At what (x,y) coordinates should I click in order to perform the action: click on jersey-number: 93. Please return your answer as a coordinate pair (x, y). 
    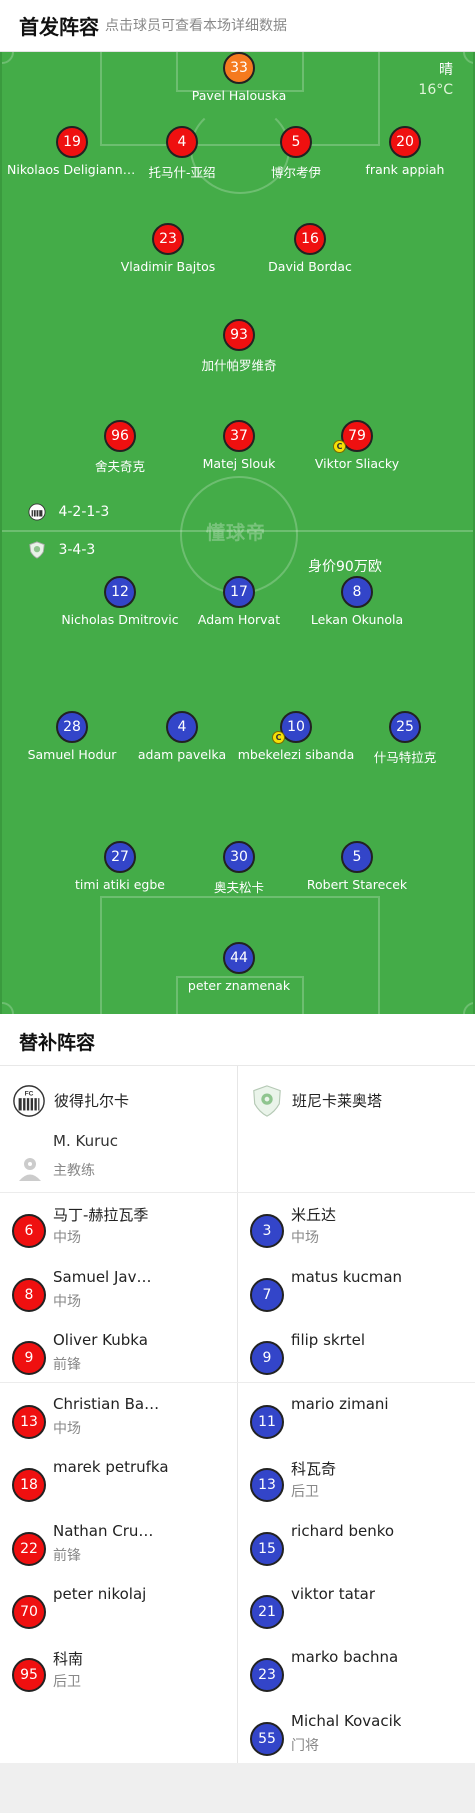
    Looking at the image, I should click on (239, 335).